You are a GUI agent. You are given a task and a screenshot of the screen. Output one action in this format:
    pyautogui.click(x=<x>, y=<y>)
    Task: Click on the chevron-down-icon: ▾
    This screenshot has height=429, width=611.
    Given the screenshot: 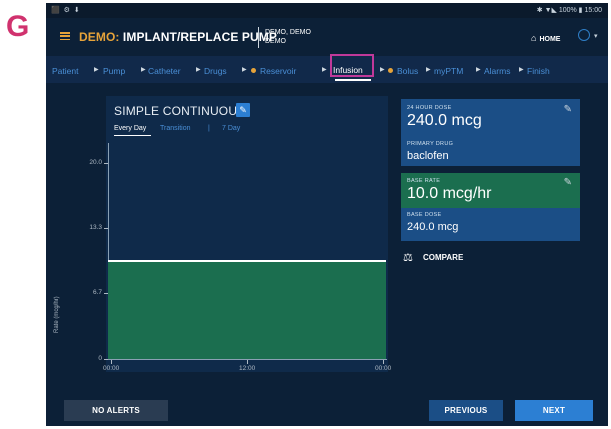 What is the action you would take?
    pyautogui.click(x=596, y=36)
    